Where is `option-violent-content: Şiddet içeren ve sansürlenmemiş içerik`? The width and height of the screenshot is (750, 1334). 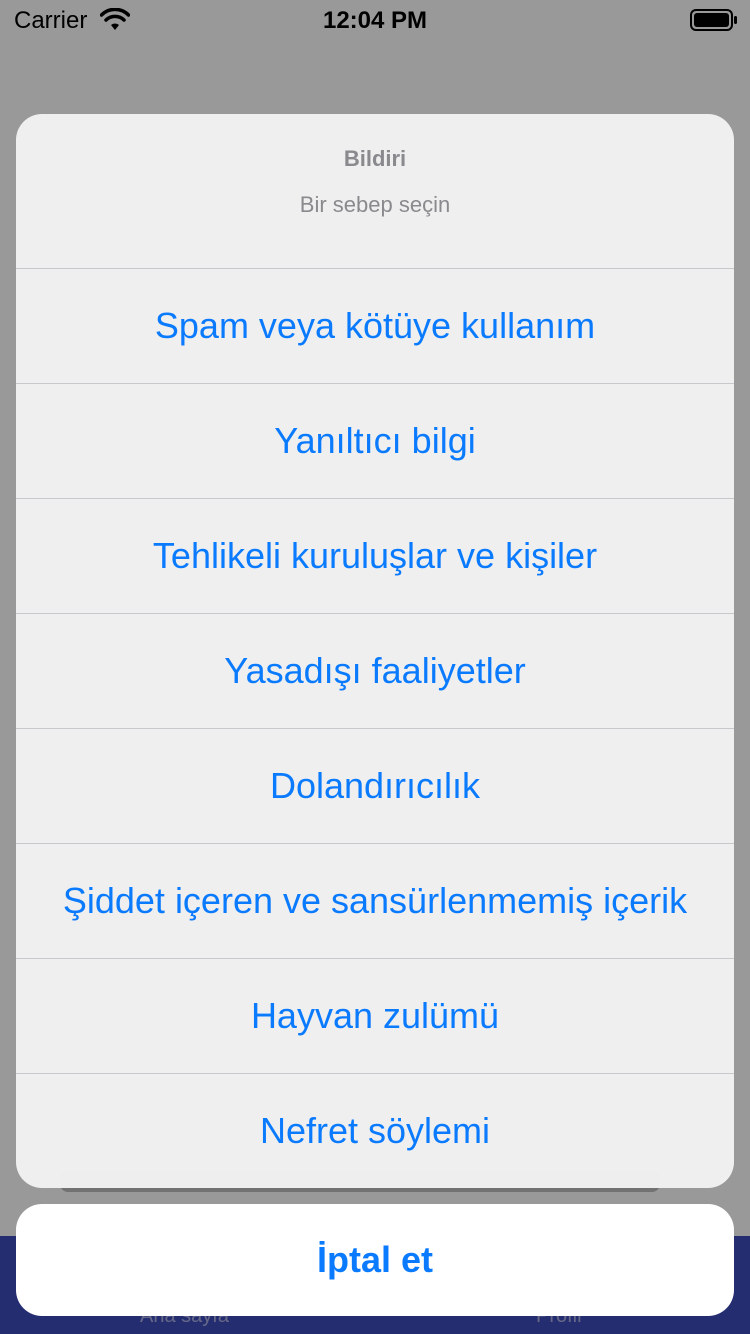 option-violent-content: Şiddet içeren ve sansürlenmemiş içerik is located at coordinates (375, 901).